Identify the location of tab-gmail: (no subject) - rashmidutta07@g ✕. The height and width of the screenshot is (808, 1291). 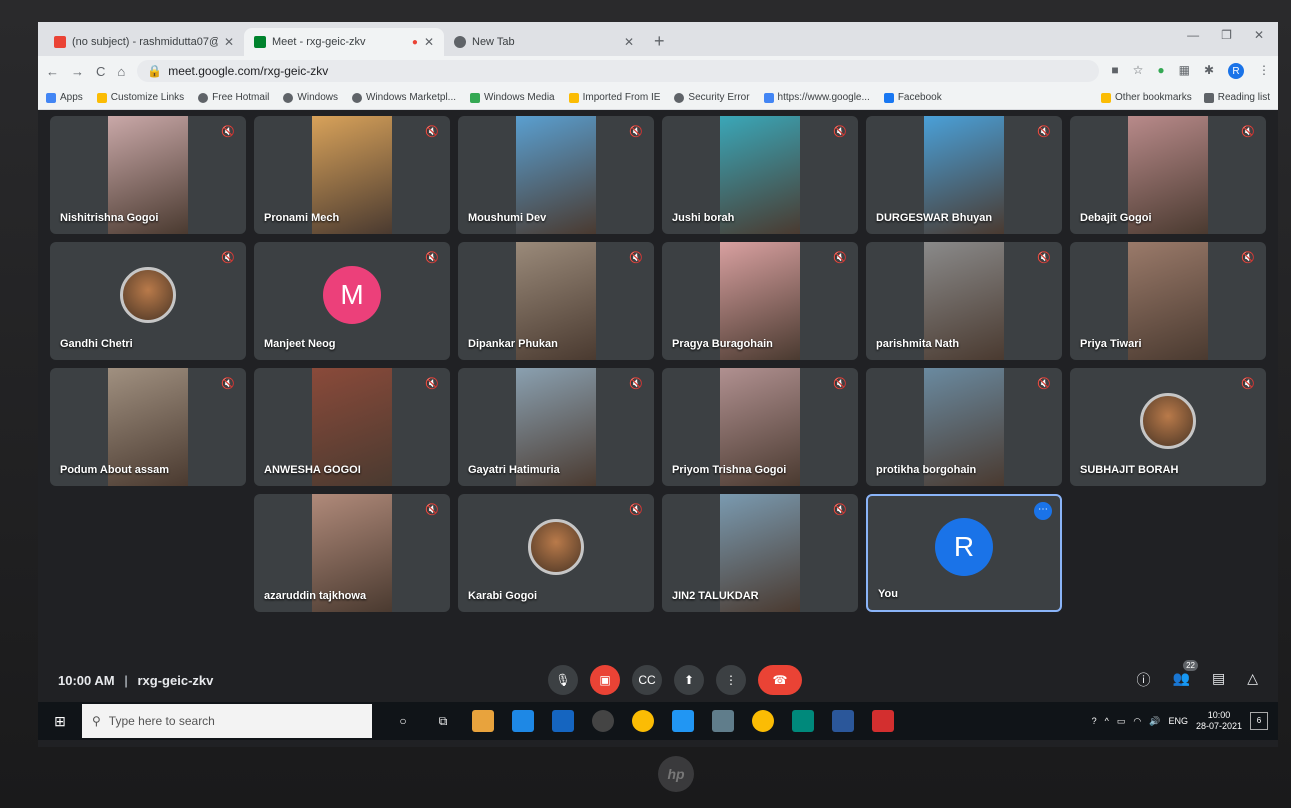
(144, 42).